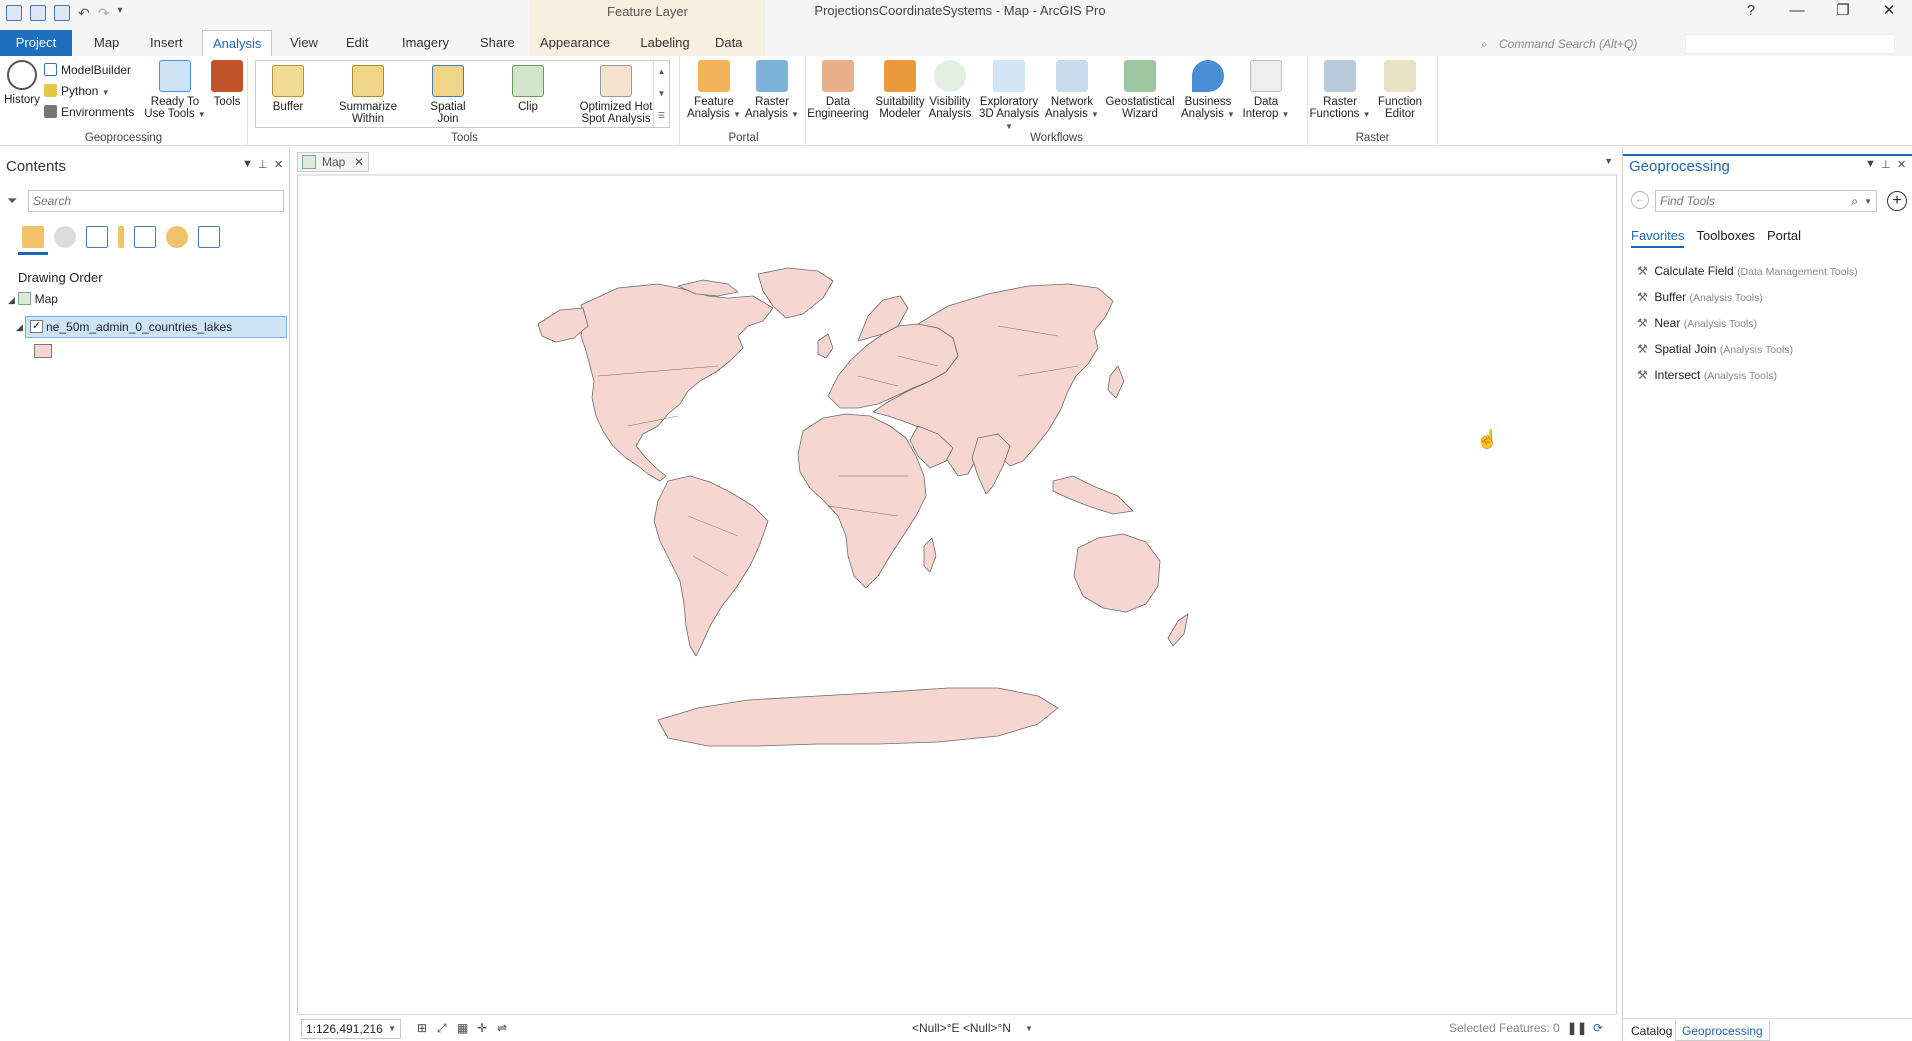 The width and height of the screenshot is (1912, 1041). What do you see at coordinates (175, 90) in the screenshot?
I see `ready-to-use-tools-button: Ready To Use Tools ▼` at bounding box center [175, 90].